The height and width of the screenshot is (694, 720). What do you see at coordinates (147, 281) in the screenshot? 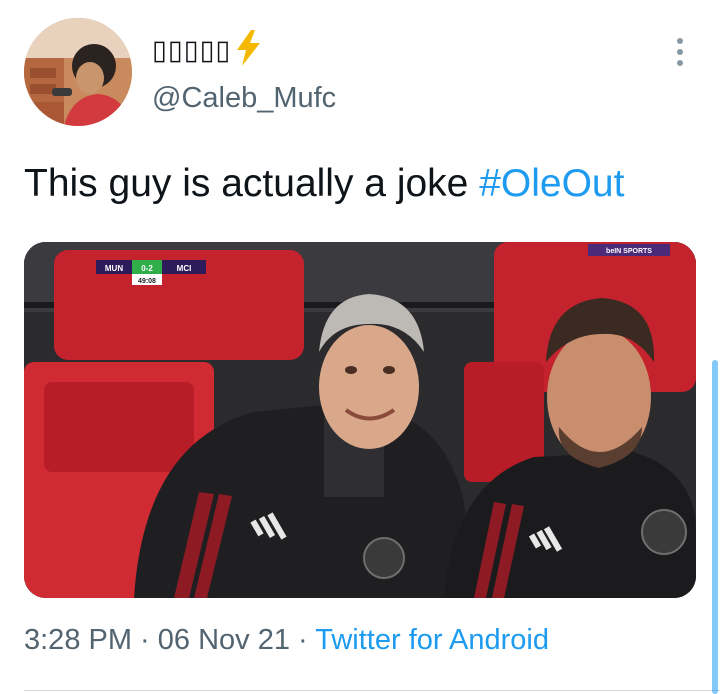
I see `scoreboard-clock: 49:08` at bounding box center [147, 281].